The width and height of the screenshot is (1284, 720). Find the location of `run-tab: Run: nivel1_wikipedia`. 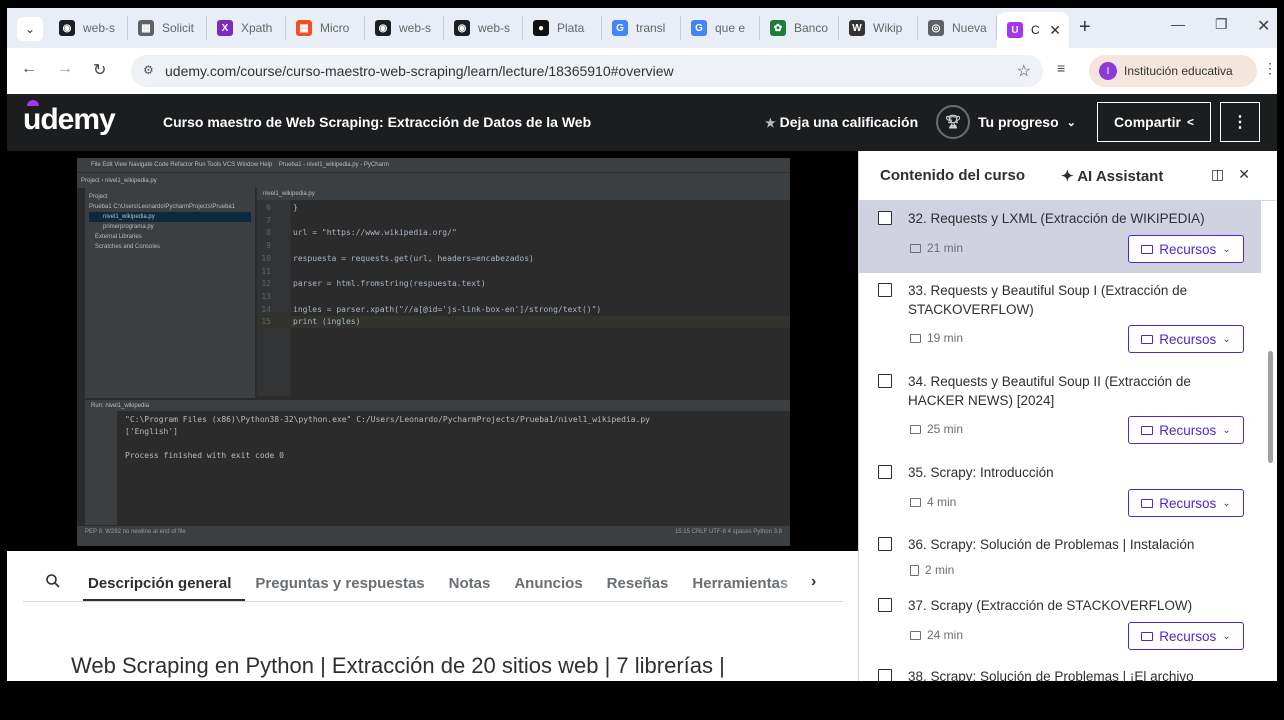

run-tab: Run: nivel1_wikipedia is located at coordinates (437, 406).